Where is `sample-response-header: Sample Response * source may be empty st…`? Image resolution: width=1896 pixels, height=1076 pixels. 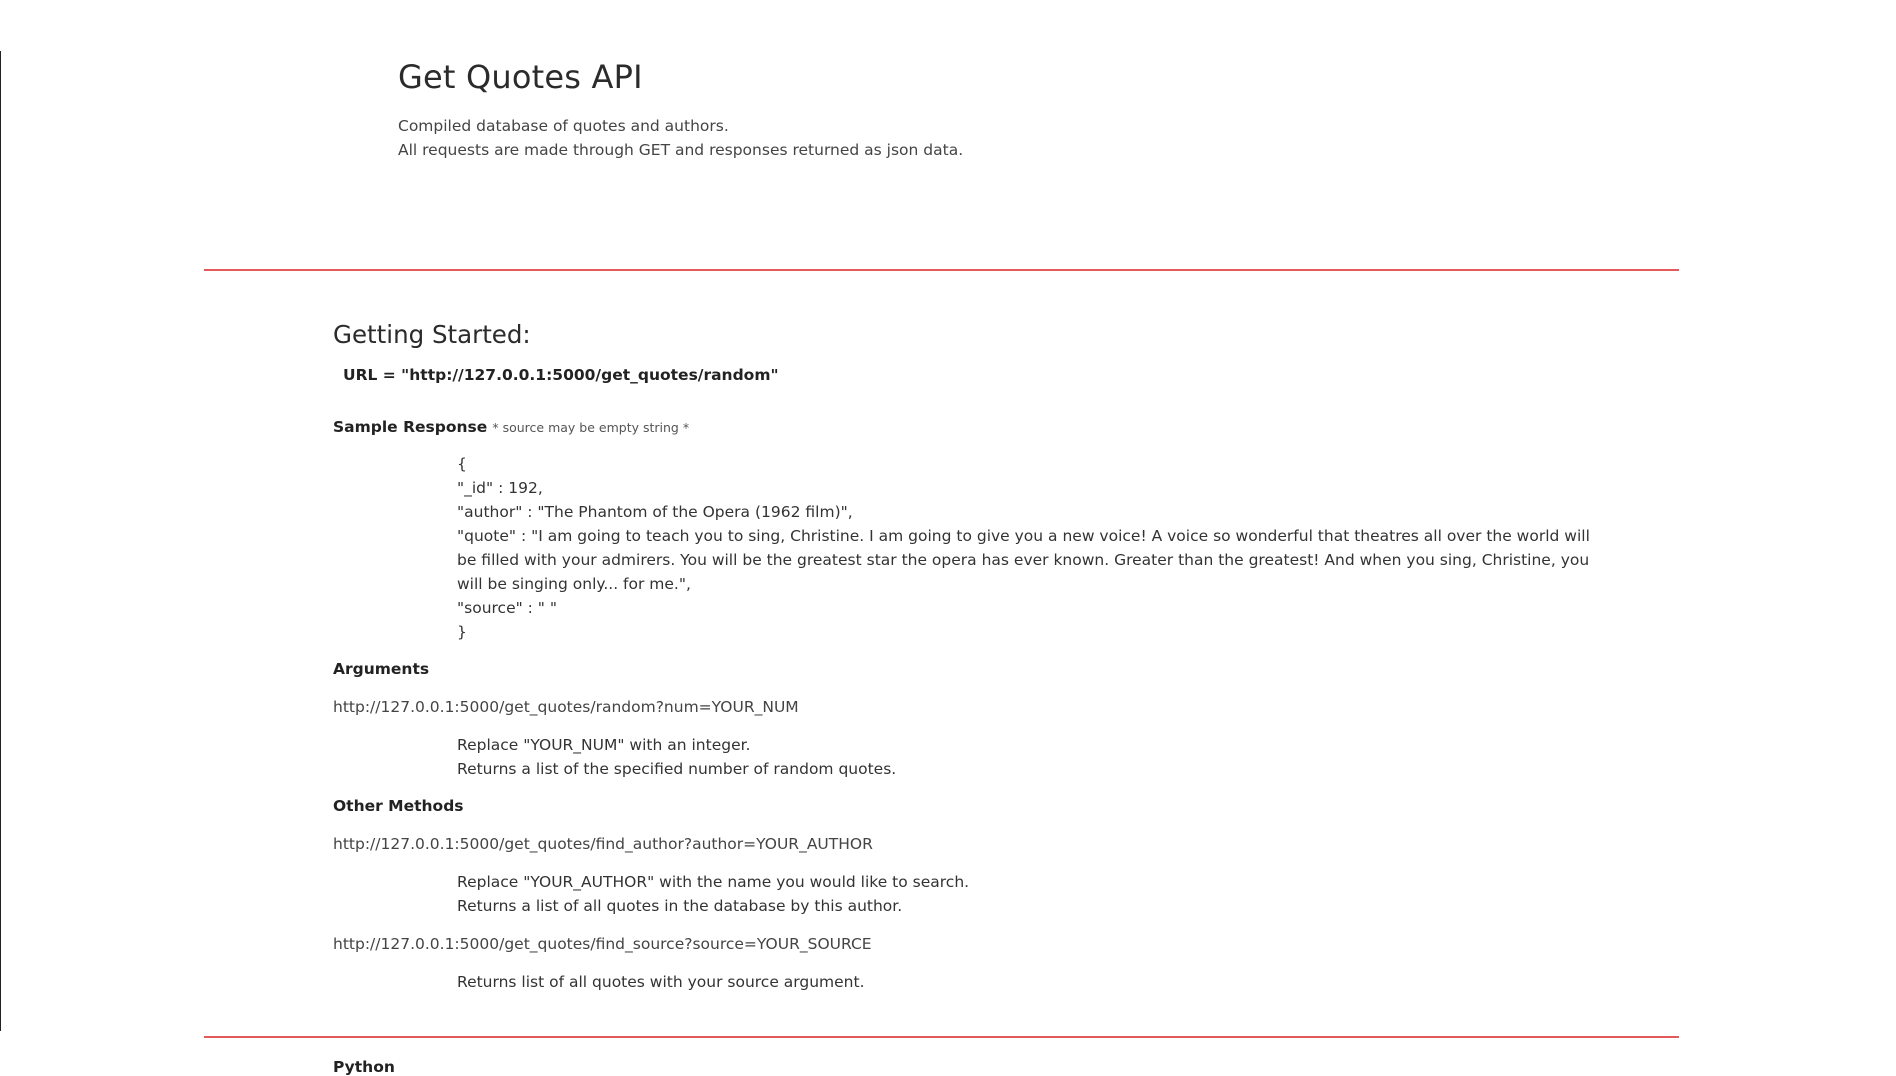
sample-response-header: Sample Response * source may be empty st… is located at coordinates (983, 426).